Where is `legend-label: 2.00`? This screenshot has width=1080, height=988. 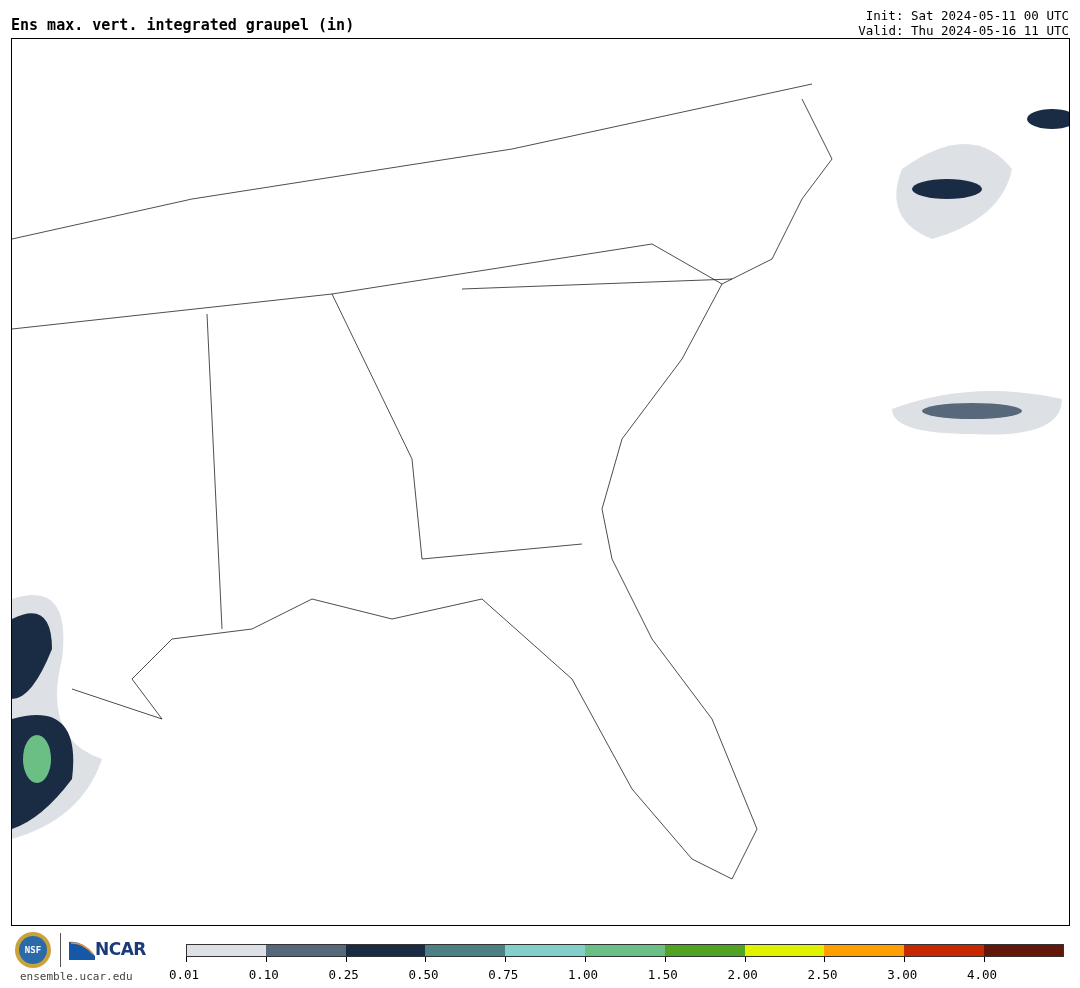 legend-label: 2.00 is located at coordinates (742, 974).